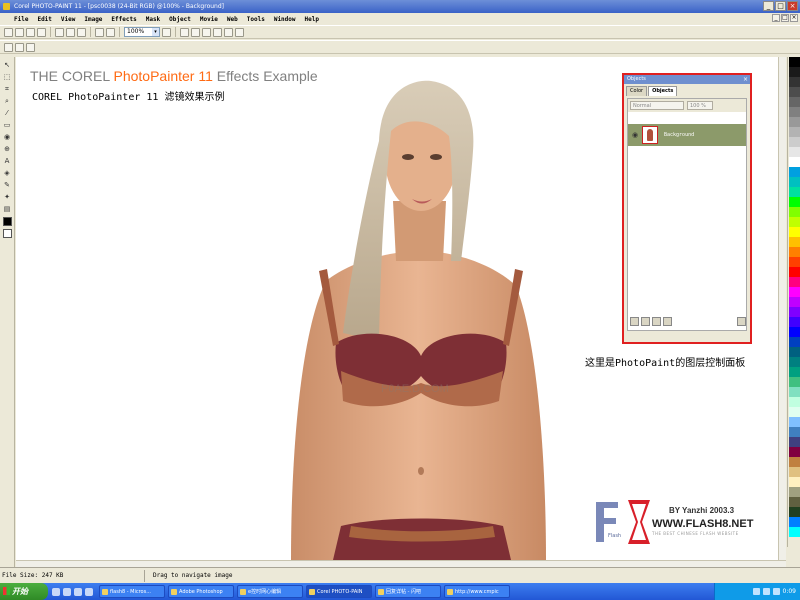  What do you see at coordinates (7, 185) in the screenshot?
I see `paint-tool-icon: ✎` at bounding box center [7, 185].